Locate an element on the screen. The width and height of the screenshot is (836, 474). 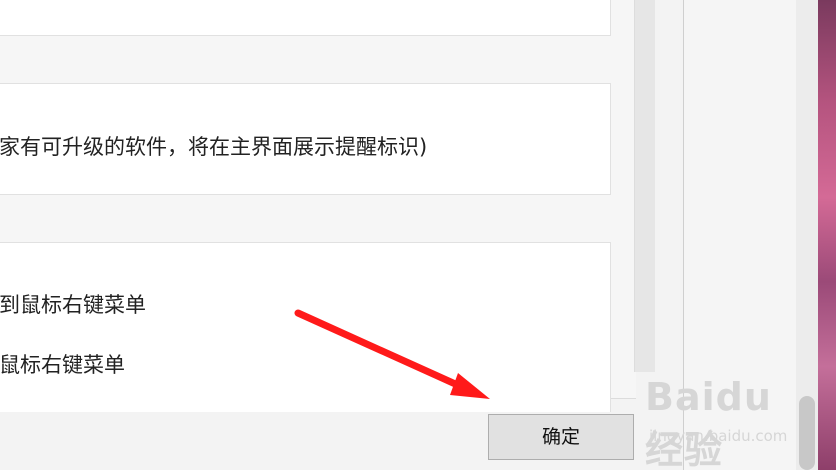
background-scroll-thumb is located at coordinates (807, 433).